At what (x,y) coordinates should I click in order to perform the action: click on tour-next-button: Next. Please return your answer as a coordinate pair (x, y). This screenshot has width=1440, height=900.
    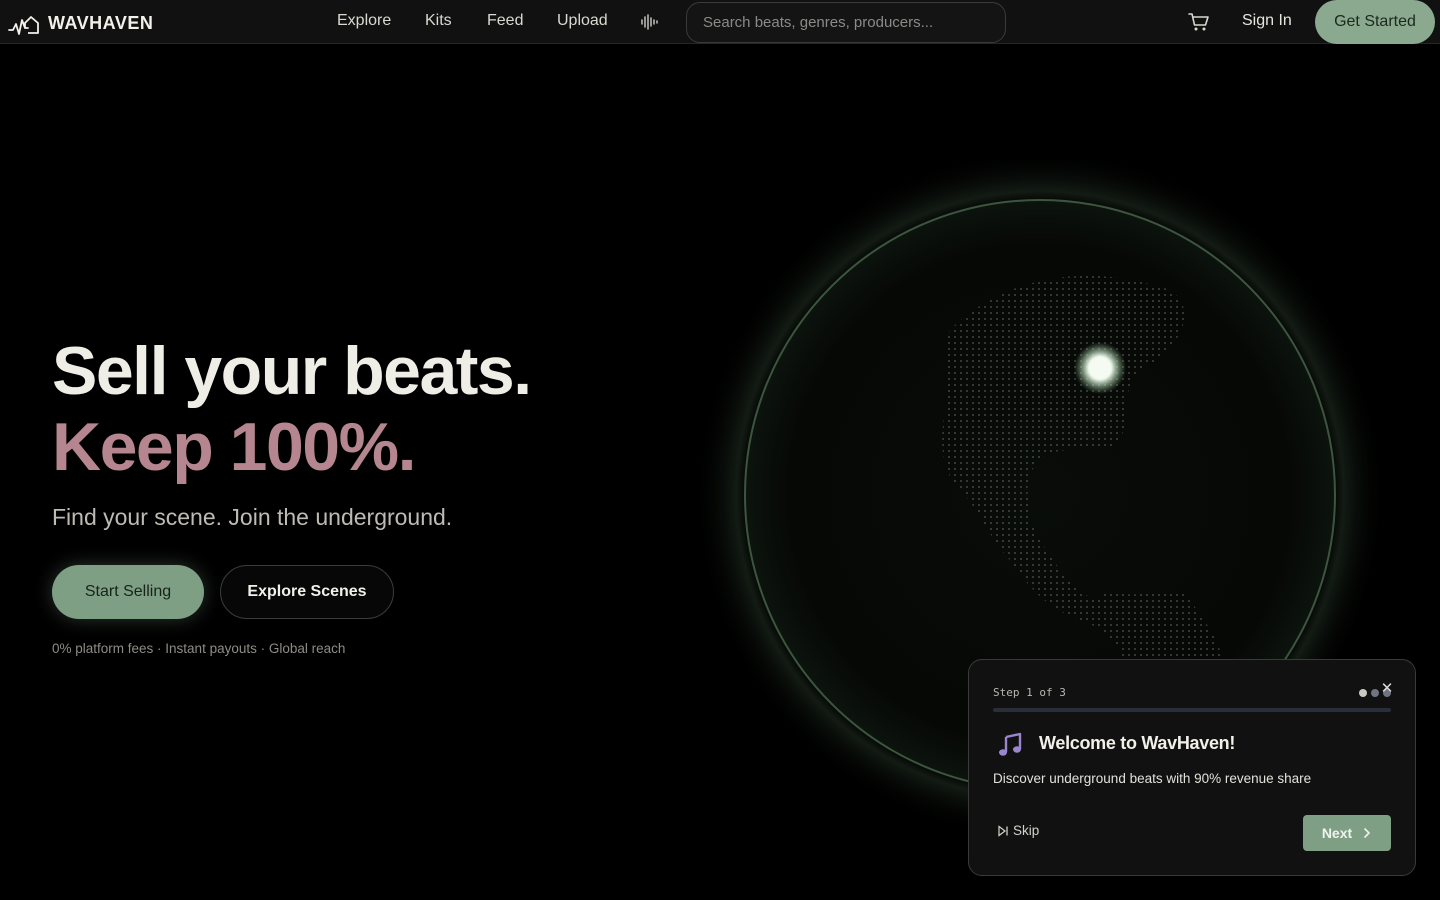
    Looking at the image, I should click on (1347, 833).